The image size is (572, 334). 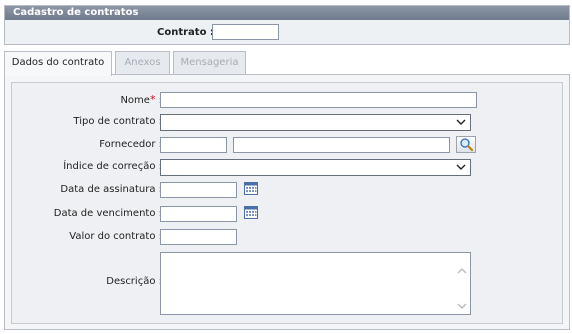 I want to click on contract-registration-panel: Cadastro de contratos Contrato :, so click(x=287, y=25).